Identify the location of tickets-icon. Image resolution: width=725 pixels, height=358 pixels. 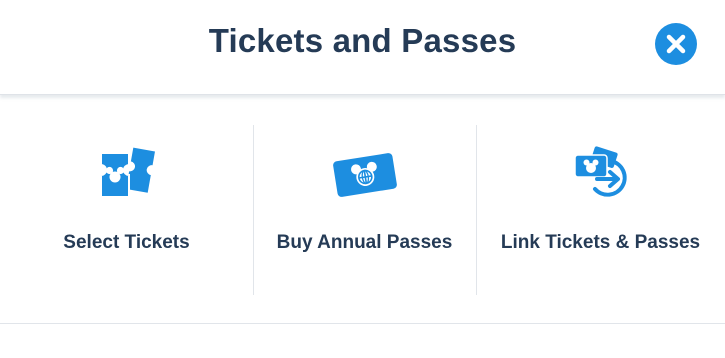
(126, 175).